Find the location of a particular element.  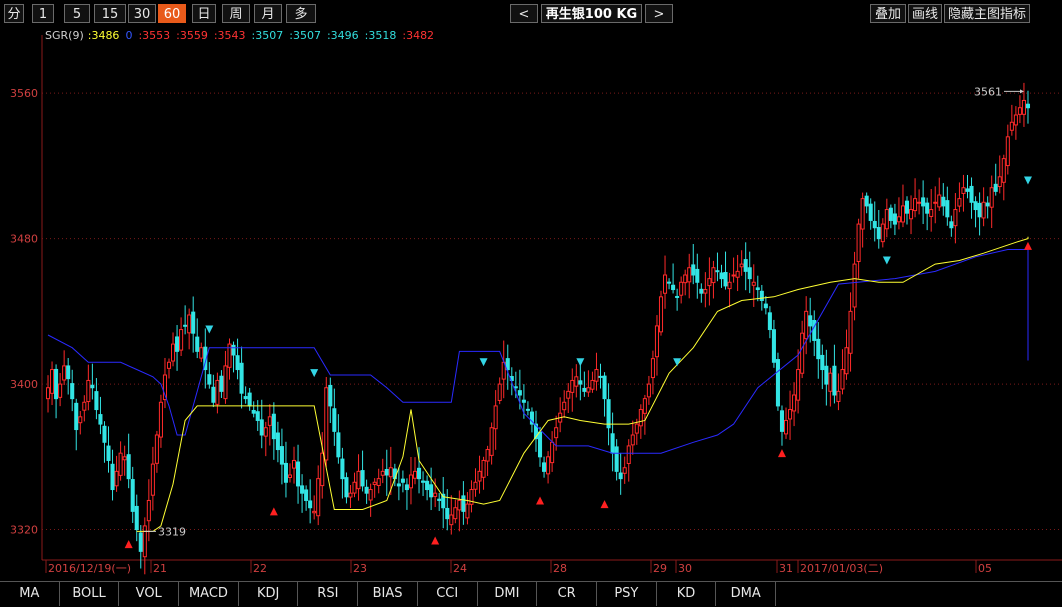

tool-button-1: 画线 is located at coordinates (925, 13).